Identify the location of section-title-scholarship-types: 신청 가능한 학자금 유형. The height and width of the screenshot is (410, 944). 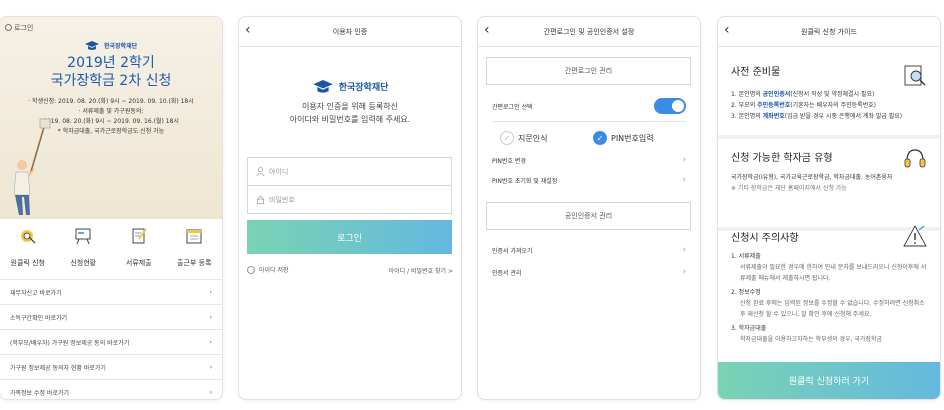
(782, 158).